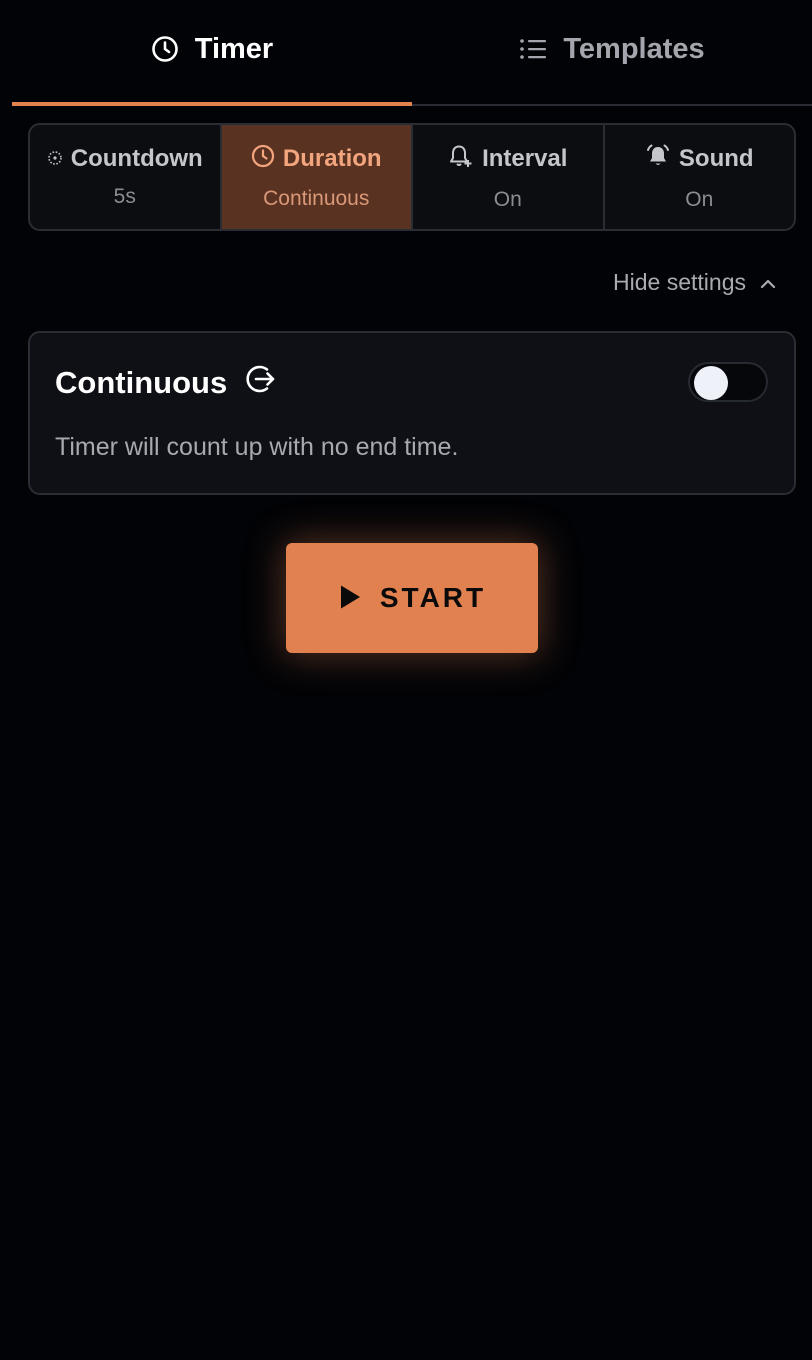  Describe the element at coordinates (124, 196) in the screenshot. I see `mode-countdown-value: 5s` at that location.